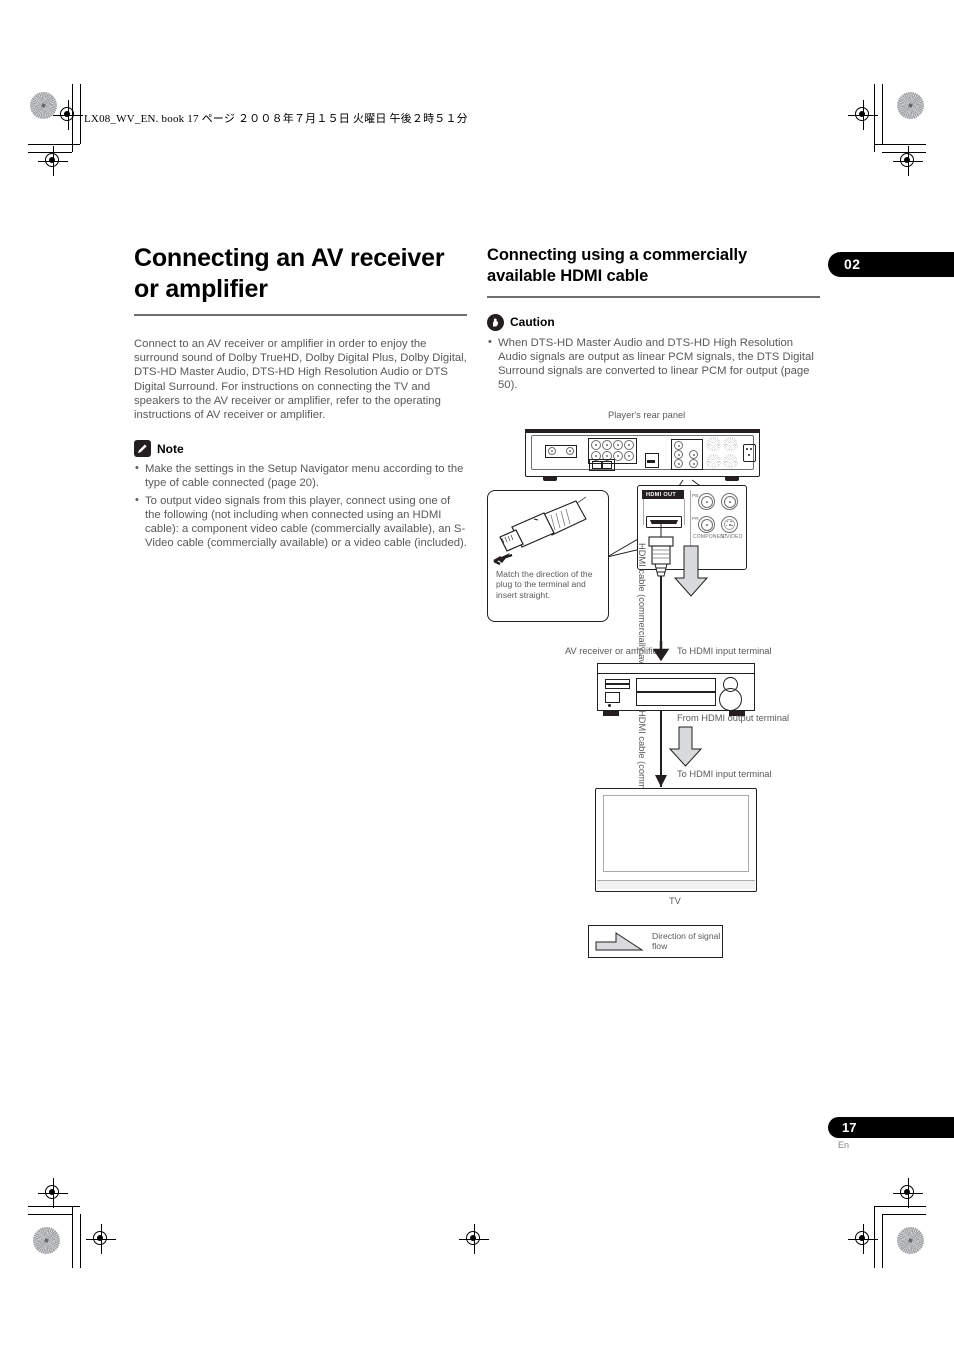  Describe the element at coordinates (732, 537) in the screenshot. I see `svideo-label: S VIDEO` at that location.